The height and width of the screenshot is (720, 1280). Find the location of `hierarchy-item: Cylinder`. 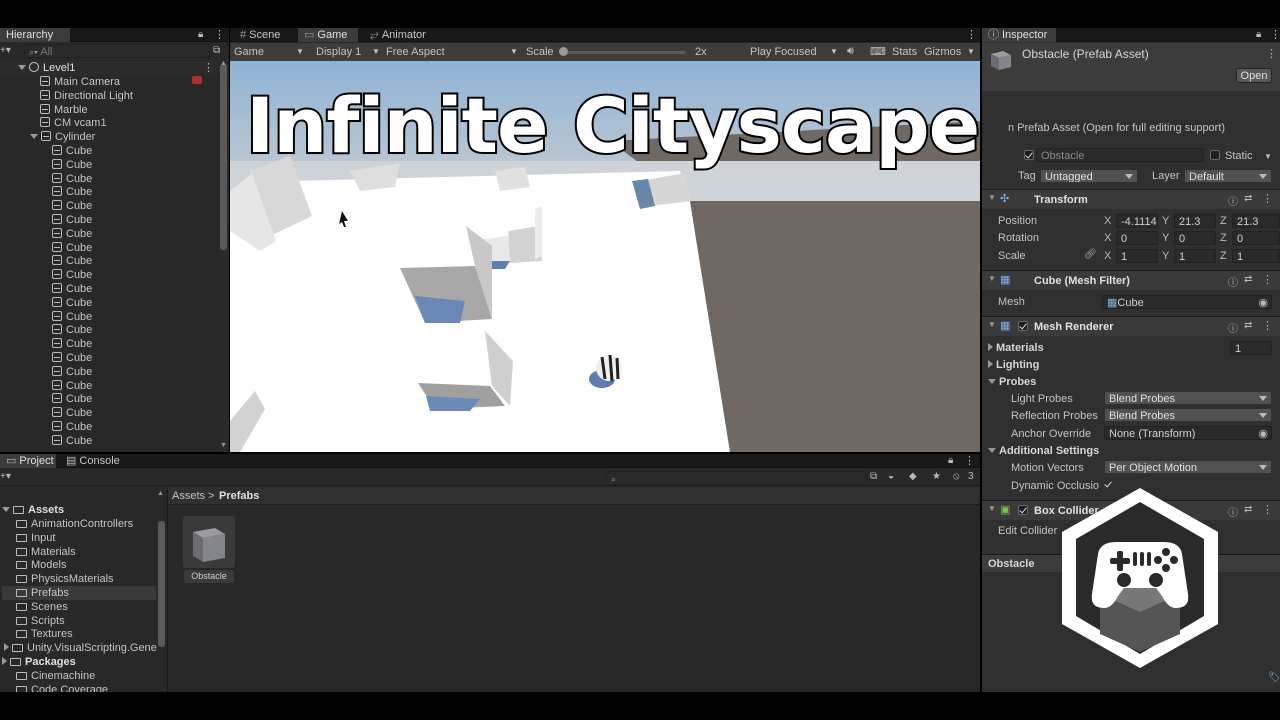

hierarchy-item: Cylinder is located at coordinates (124, 137).